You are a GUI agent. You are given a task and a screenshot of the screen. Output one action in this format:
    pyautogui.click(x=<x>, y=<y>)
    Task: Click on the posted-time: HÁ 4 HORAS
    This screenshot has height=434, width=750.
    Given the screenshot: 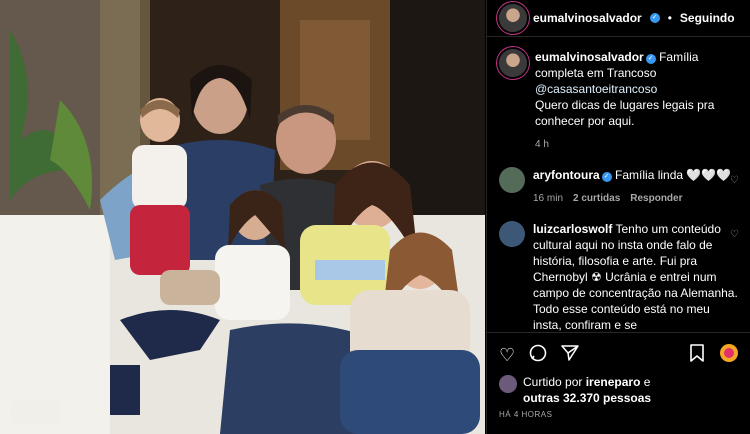 What is the action you would take?
    pyautogui.click(x=525, y=414)
    